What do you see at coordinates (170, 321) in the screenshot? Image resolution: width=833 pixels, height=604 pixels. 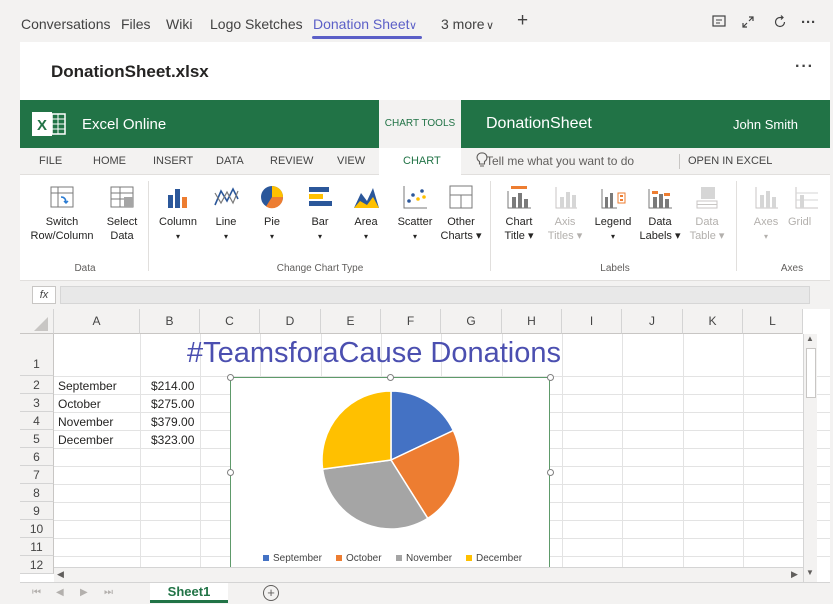 I see `column-header: B` at bounding box center [170, 321].